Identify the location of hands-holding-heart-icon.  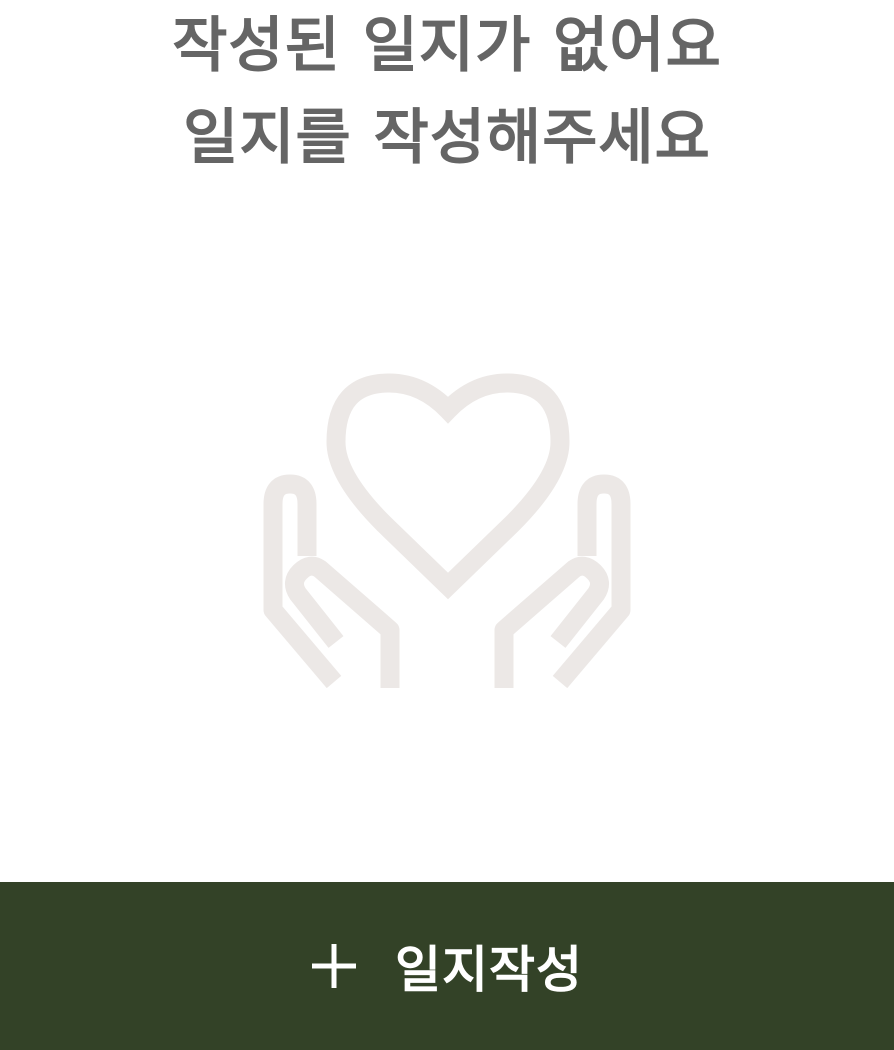
(447, 531).